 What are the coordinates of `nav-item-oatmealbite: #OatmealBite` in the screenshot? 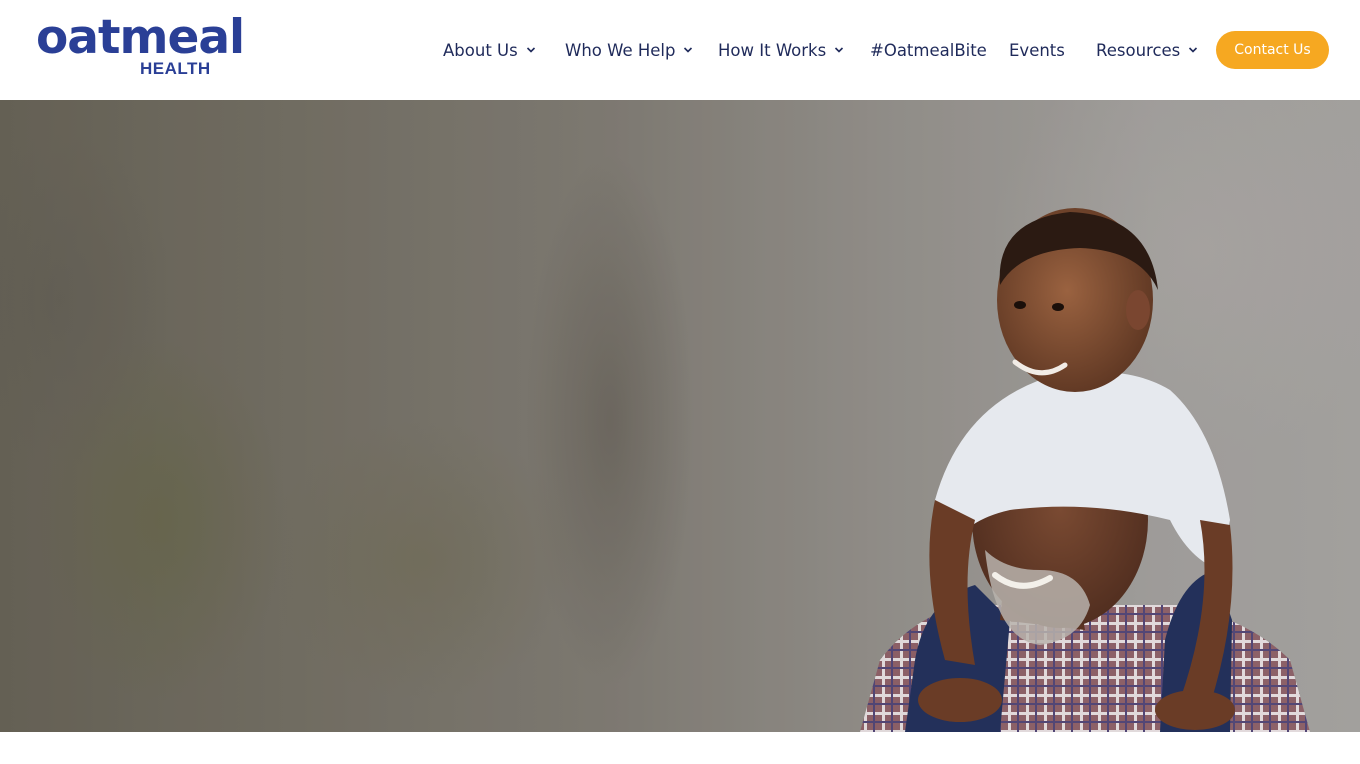 It's located at (928, 50).